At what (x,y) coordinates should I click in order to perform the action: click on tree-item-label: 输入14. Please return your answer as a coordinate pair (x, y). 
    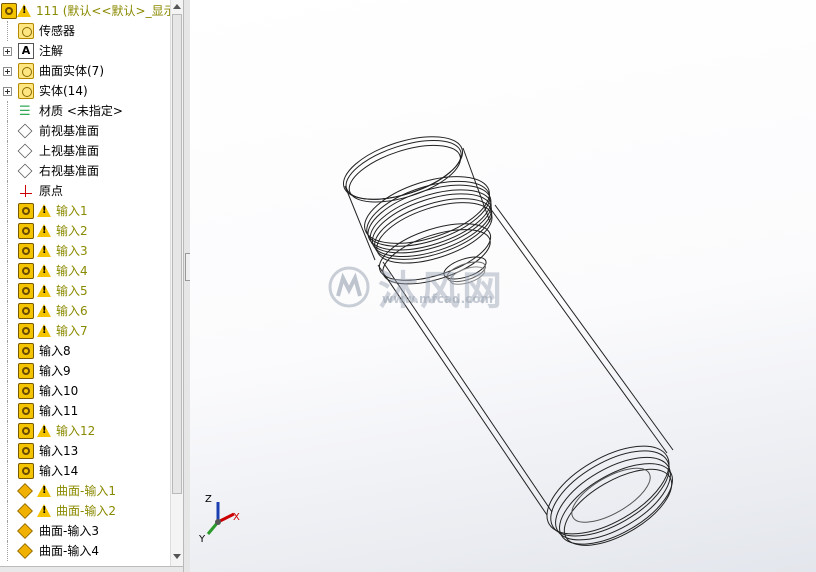
    Looking at the image, I should click on (59, 471).